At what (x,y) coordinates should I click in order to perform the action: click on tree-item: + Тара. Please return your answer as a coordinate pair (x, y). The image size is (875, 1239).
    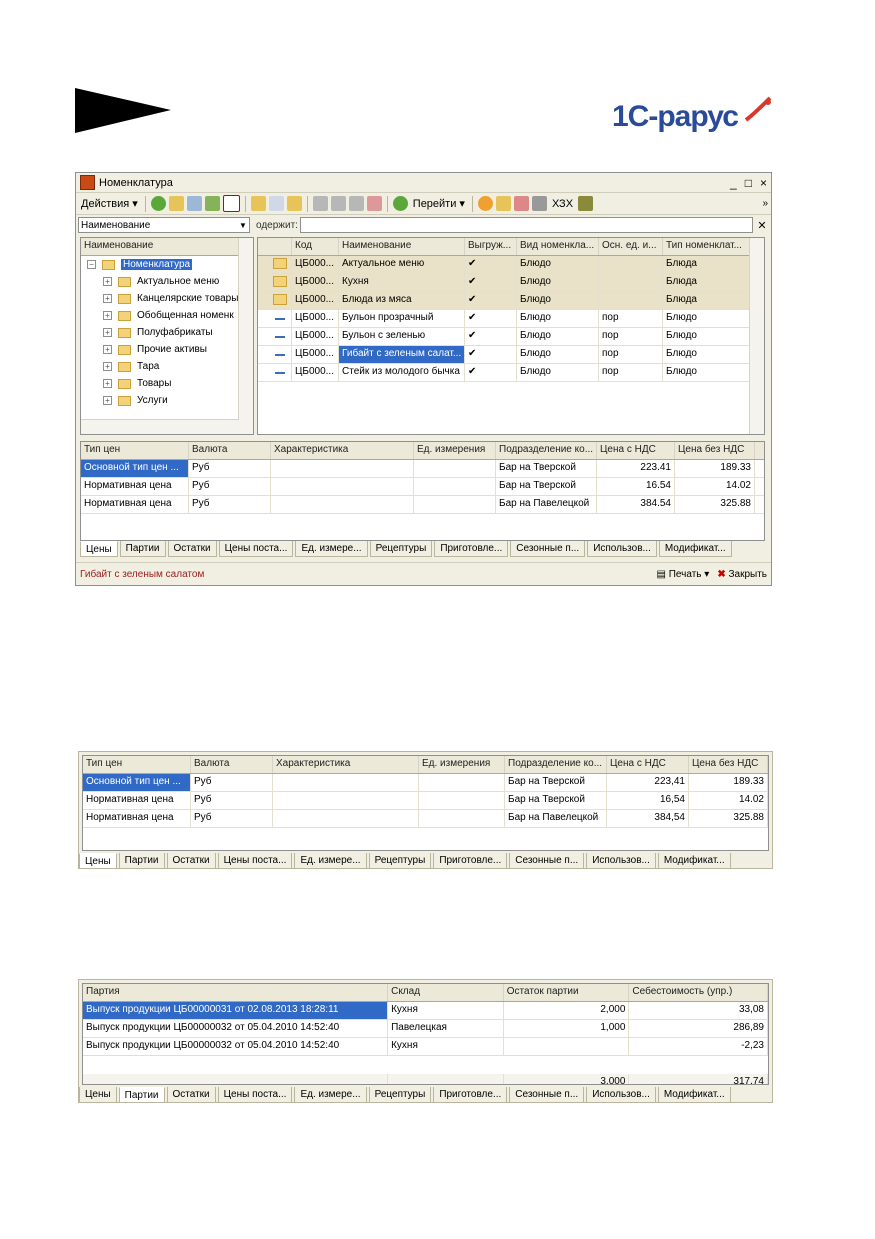
    Looking at the image, I should click on (167, 366).